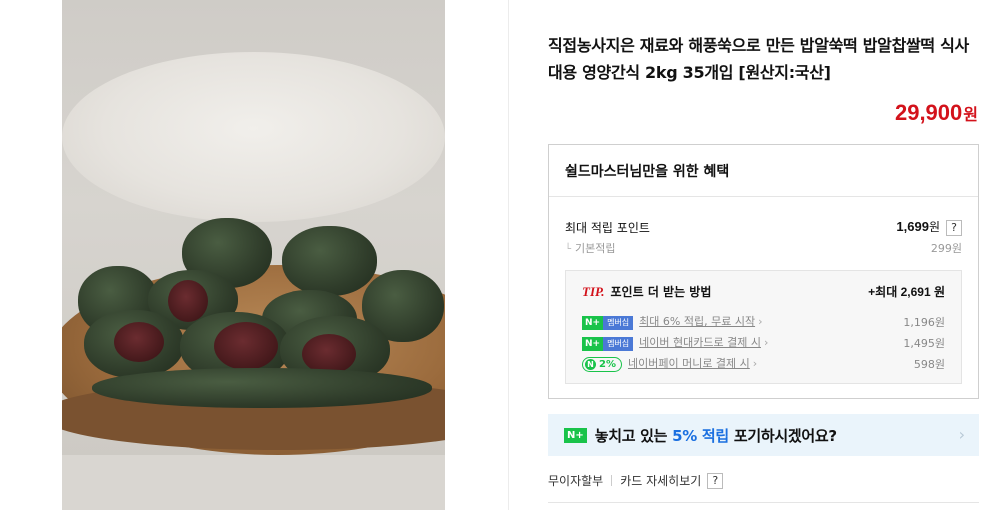  What do you see at coordinates (970, 115) in the screenshot?
I see `price-unit: 원` at bounding box center [970, 115].